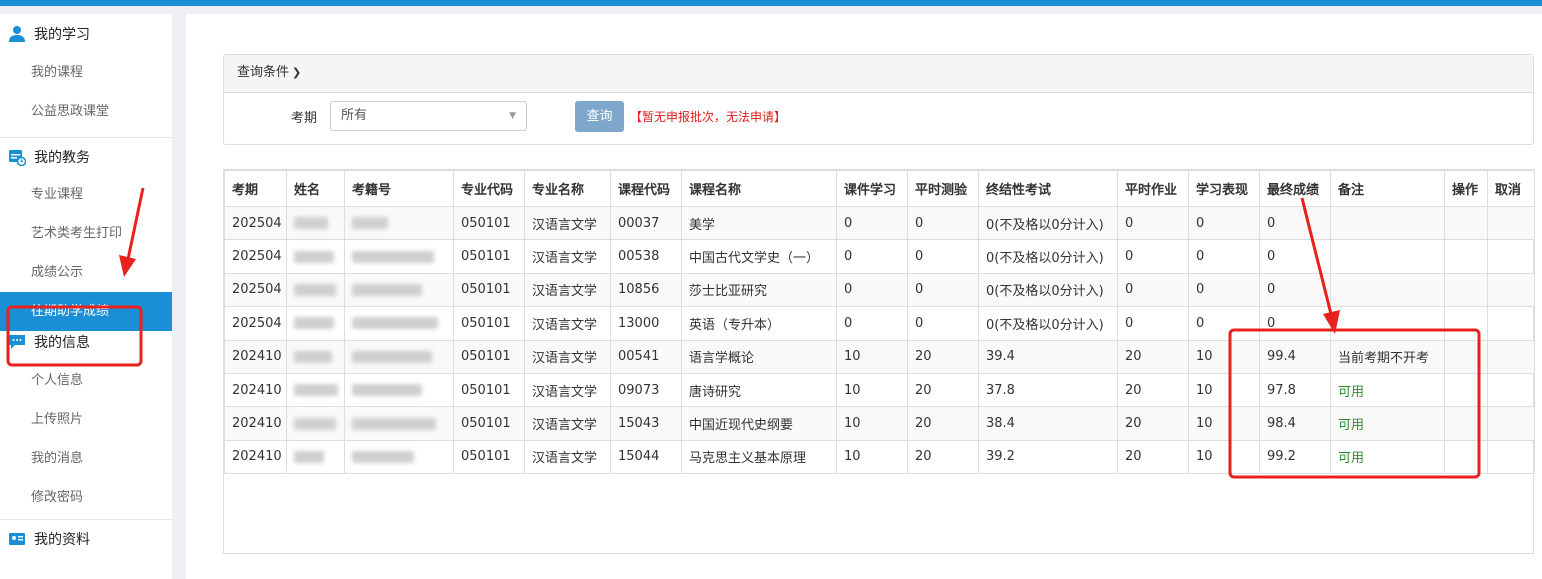  What do you see at coordinates (943, 356) in the screenshot?
I see `cell-quiz: 20` at bounding box center [943, 356].